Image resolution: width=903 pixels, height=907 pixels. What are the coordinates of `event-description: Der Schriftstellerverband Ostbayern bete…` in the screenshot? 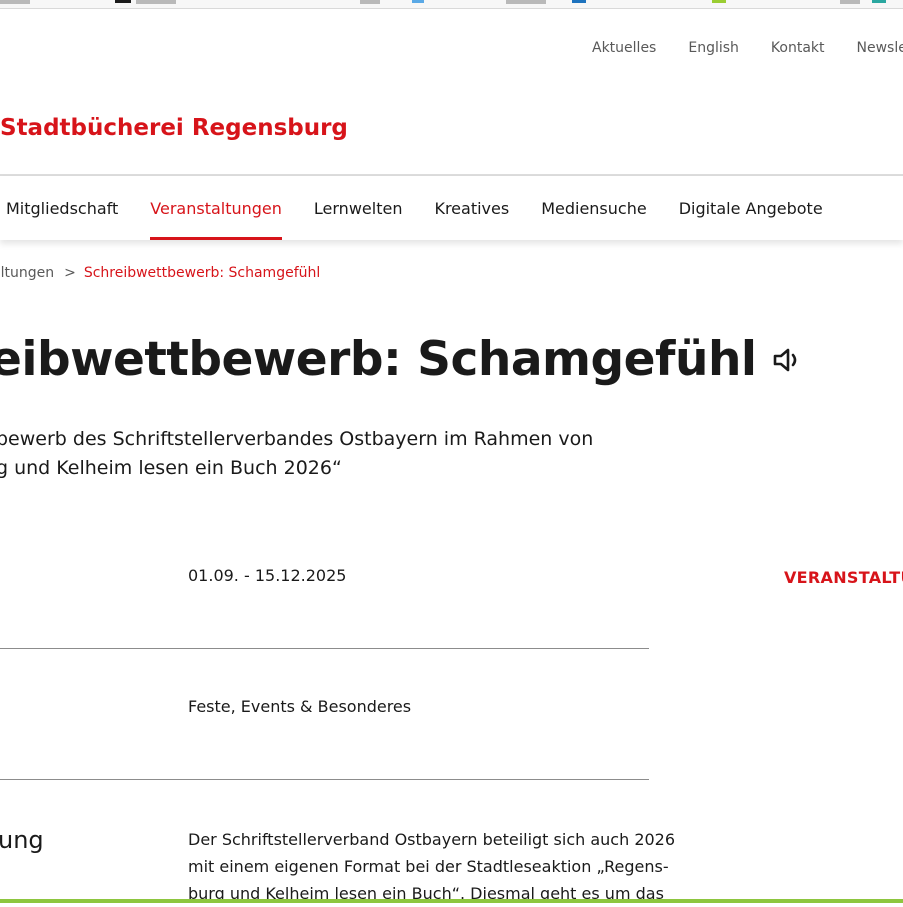 It's located at (432, 866).